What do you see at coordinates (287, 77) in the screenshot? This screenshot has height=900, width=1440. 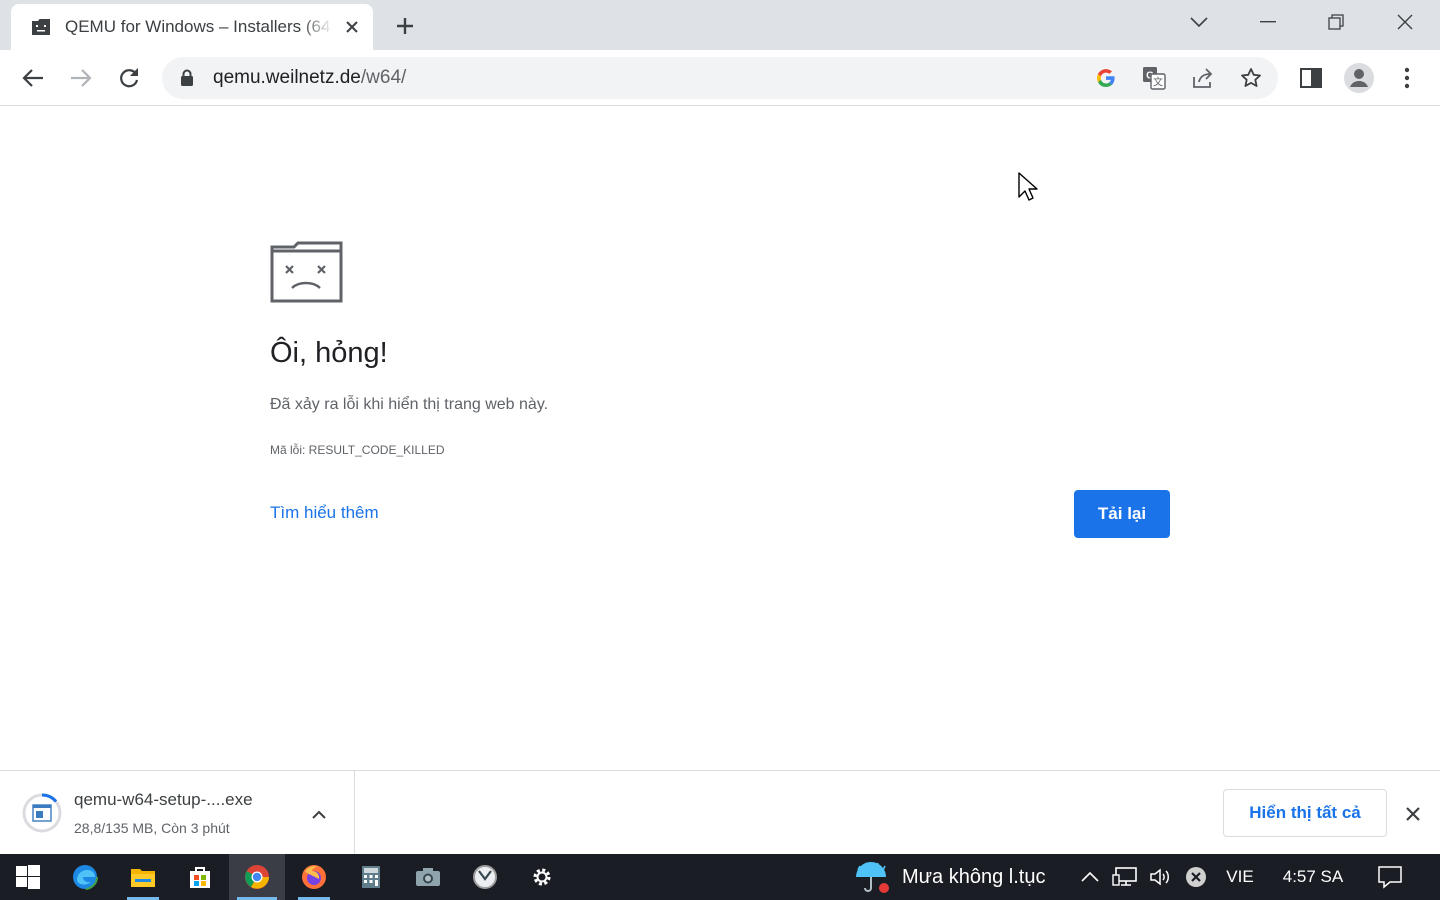 I see `url-host: qemu.weilnetz.de` at bounding box center [287, 77].